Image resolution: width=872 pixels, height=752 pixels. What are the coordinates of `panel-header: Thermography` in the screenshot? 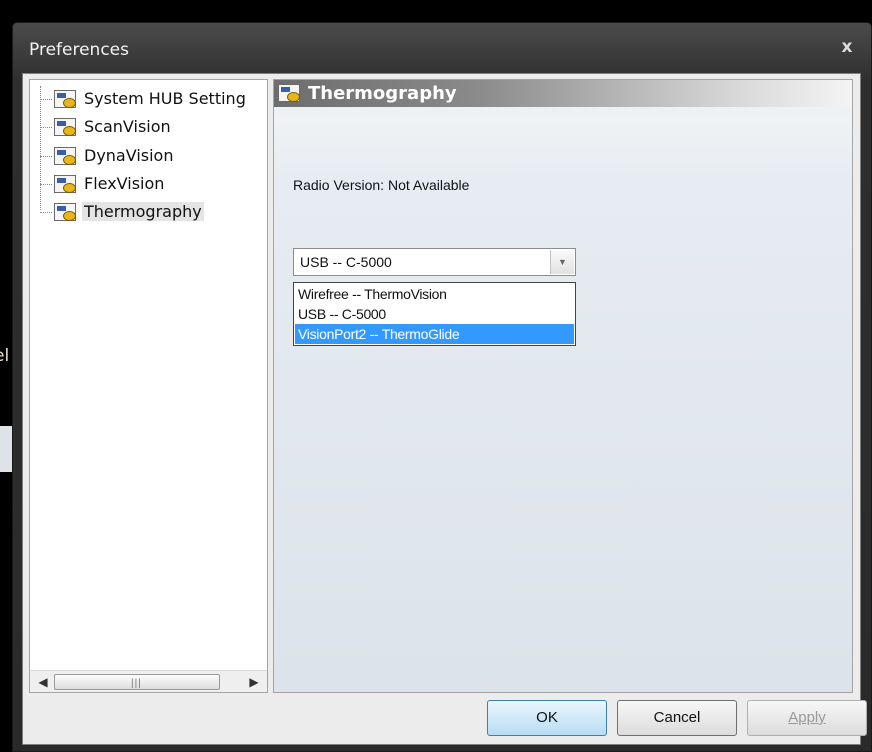 It's located at (563, 93).